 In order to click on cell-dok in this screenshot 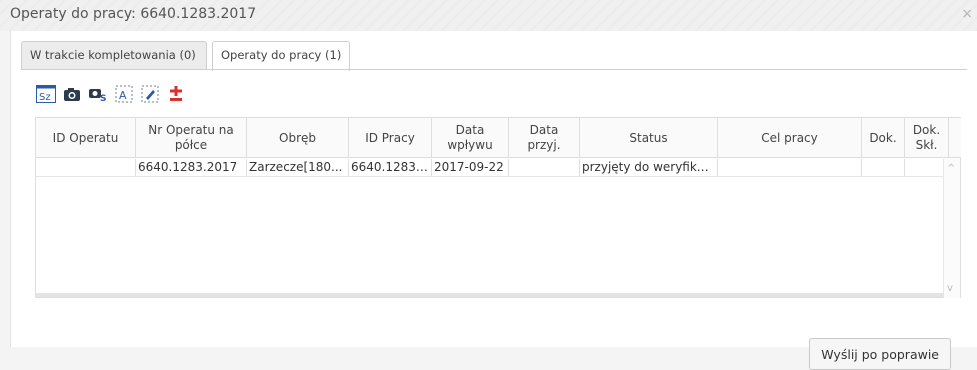, I will do `click(883, 168)`.